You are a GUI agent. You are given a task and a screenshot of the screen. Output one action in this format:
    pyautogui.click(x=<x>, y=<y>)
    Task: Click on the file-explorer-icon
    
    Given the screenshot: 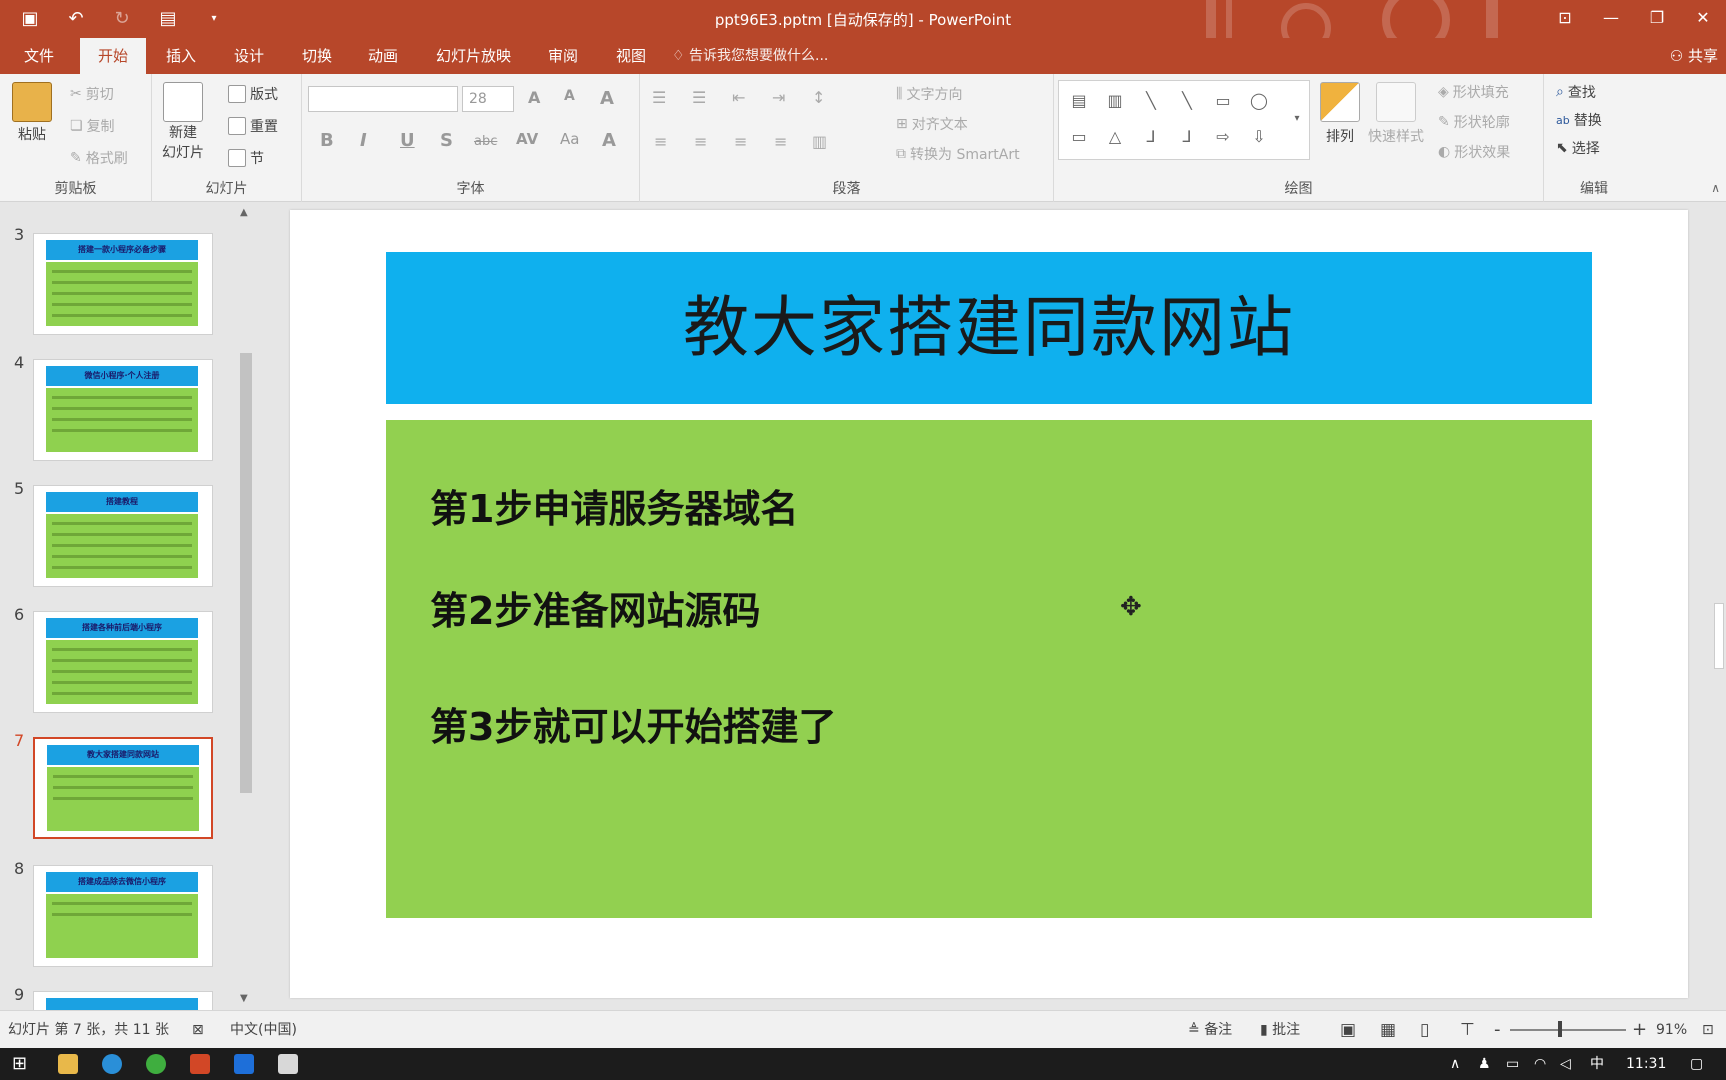 What is the action you would take?
    pyautogui.click(x=68, y=1064)
    